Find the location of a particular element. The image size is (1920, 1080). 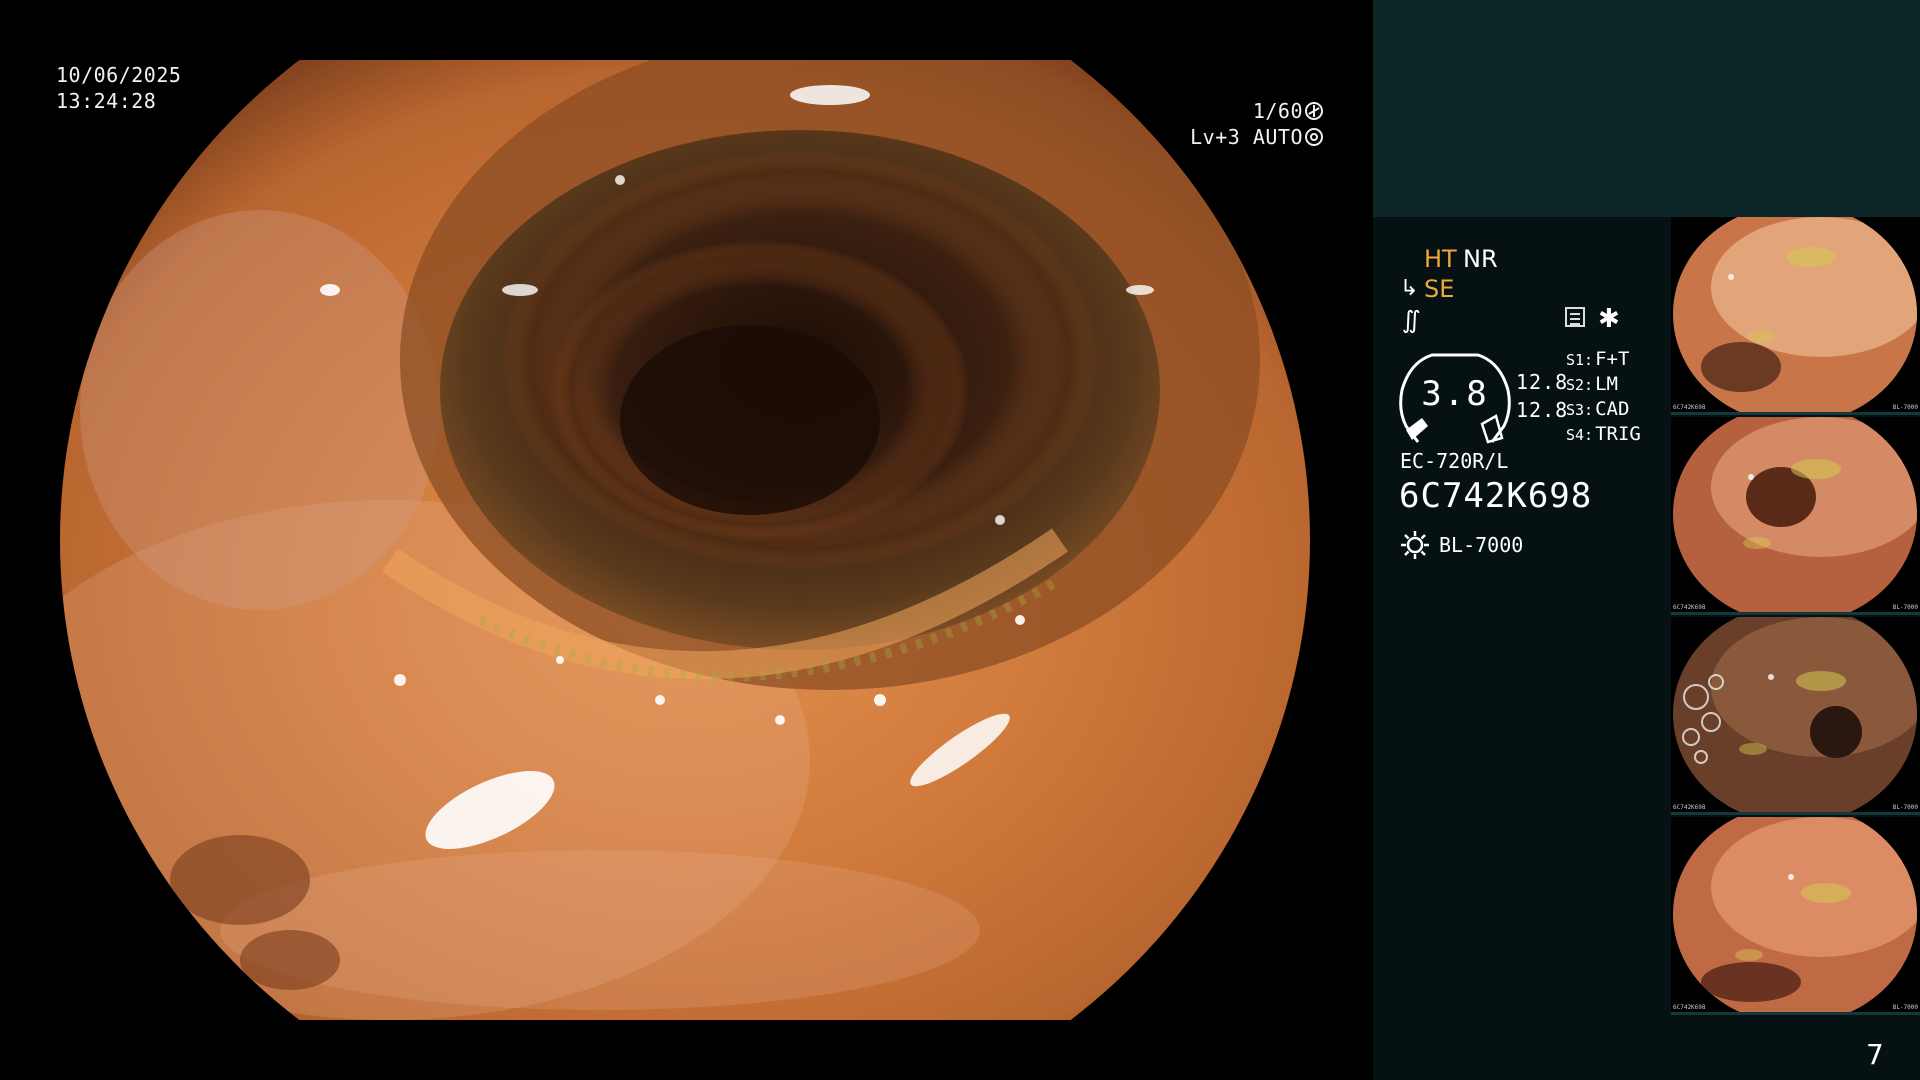

switch-key: S4: is located at coordinates (1580, 435).